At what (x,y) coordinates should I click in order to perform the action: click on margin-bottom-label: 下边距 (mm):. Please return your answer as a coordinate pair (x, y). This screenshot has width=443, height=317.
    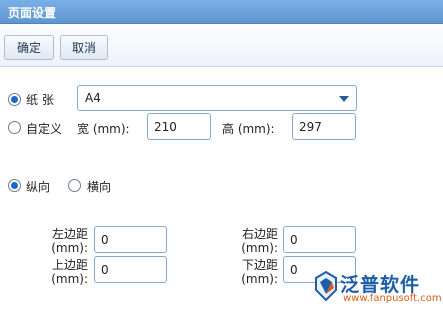
    Looking at the image, I should click on (259, 272).